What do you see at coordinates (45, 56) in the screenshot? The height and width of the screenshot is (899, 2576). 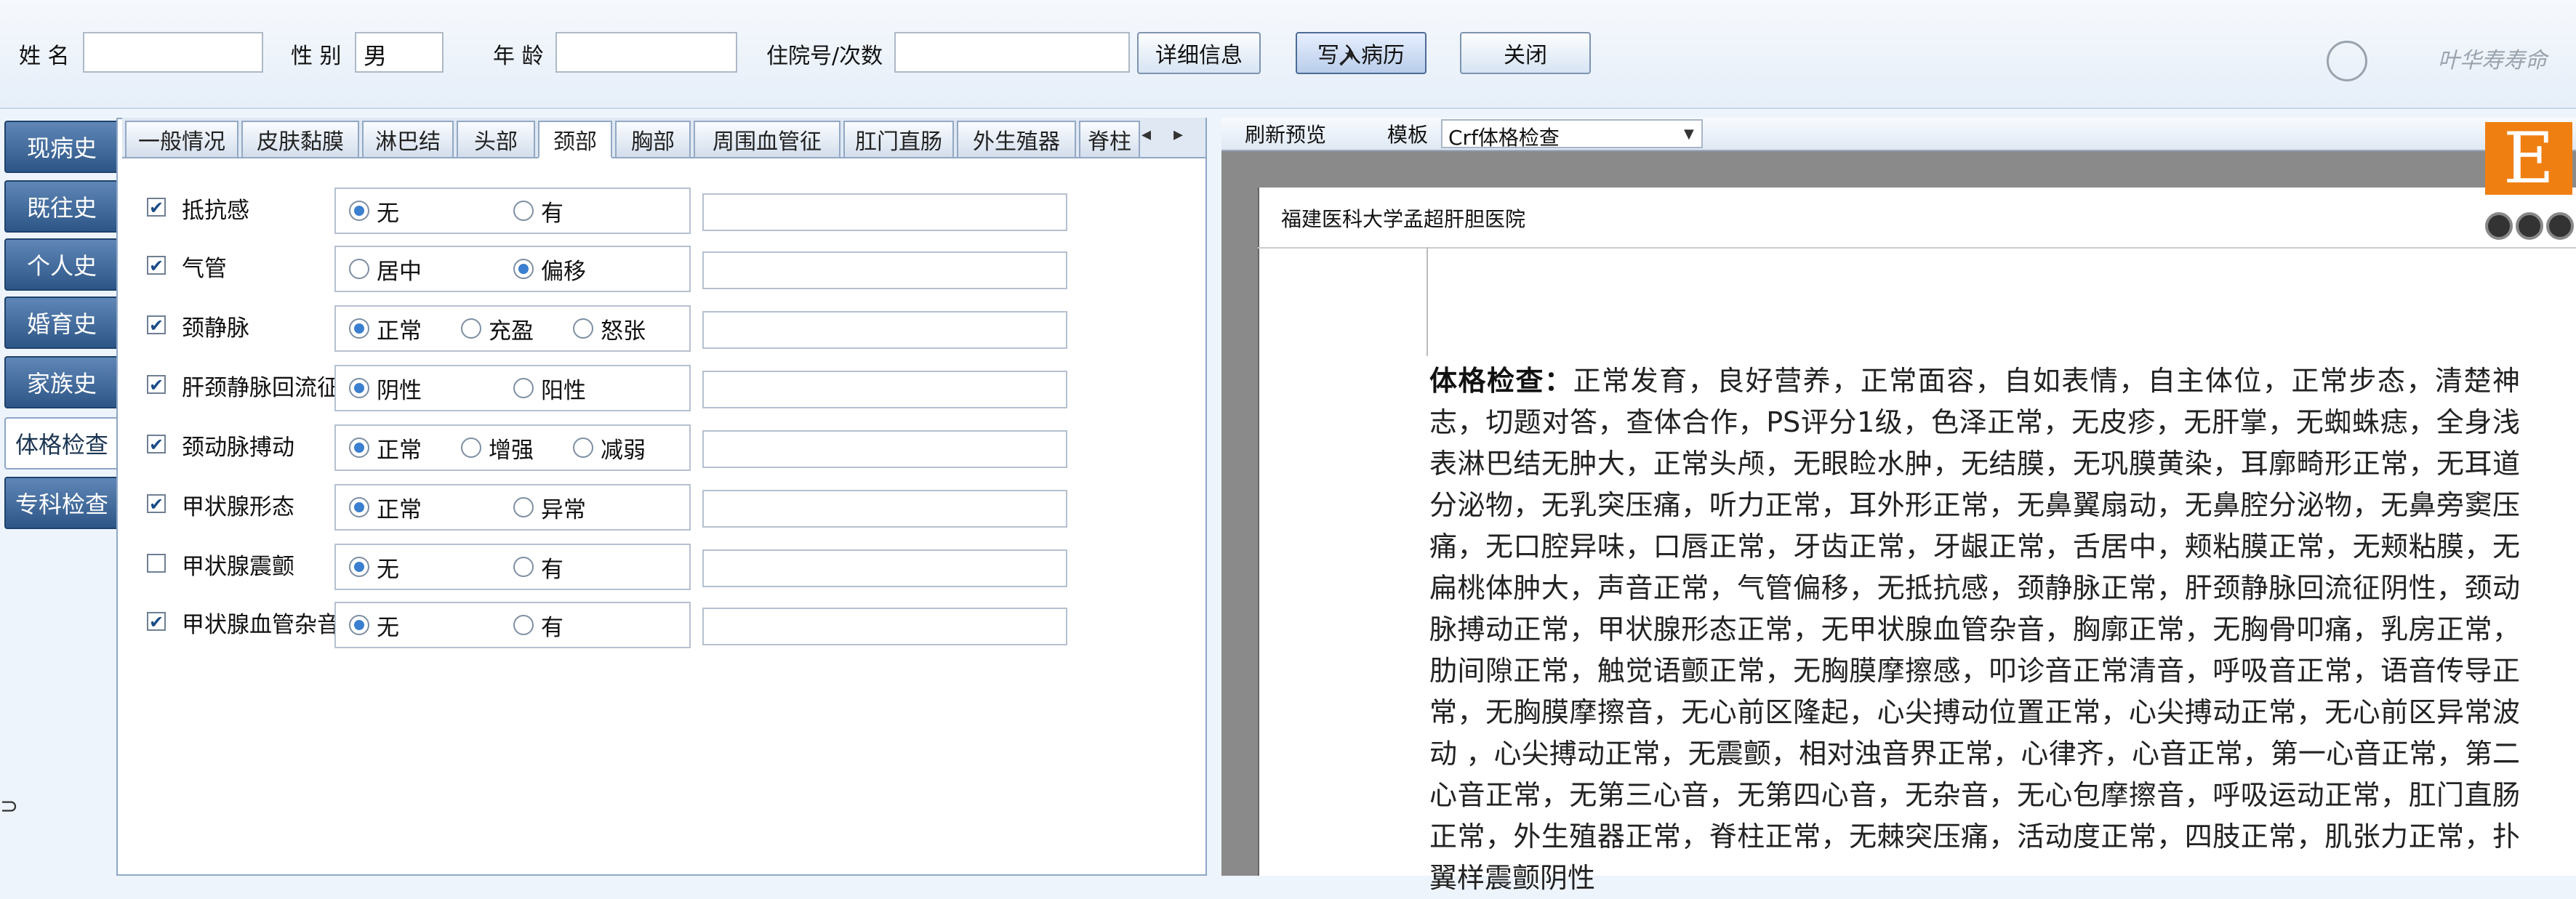 I see `name-label: 姓 名` at bounding box center [45, 56].